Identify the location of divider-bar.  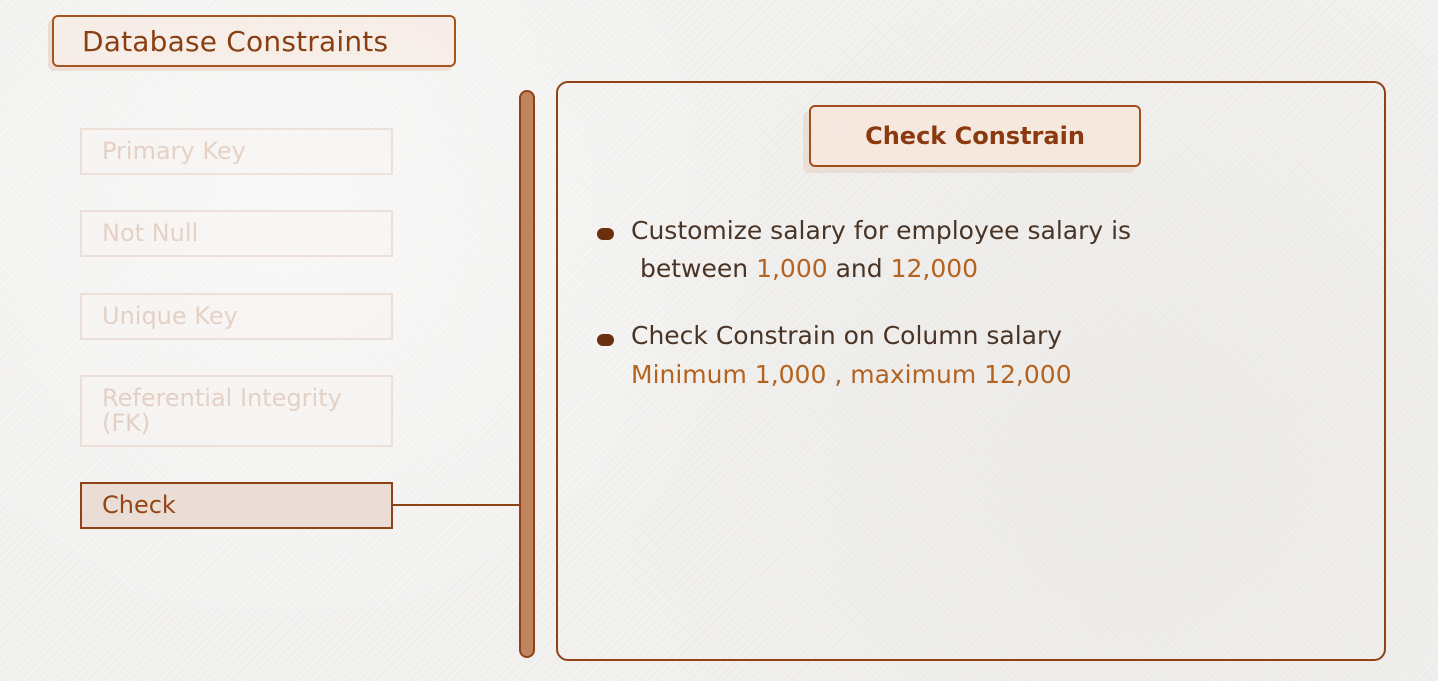
(527, 374).